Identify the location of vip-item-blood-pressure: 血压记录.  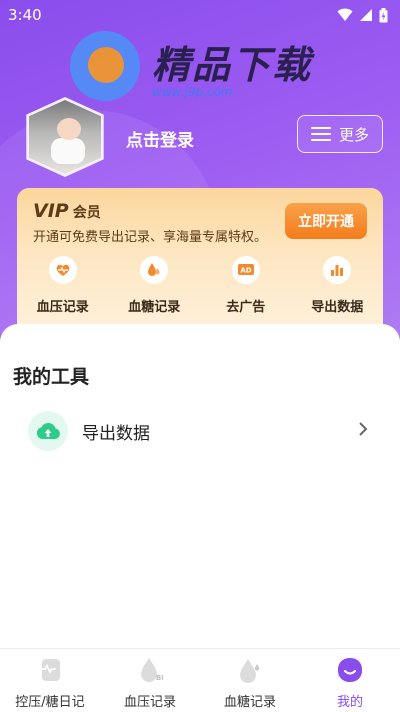
(63, 286).